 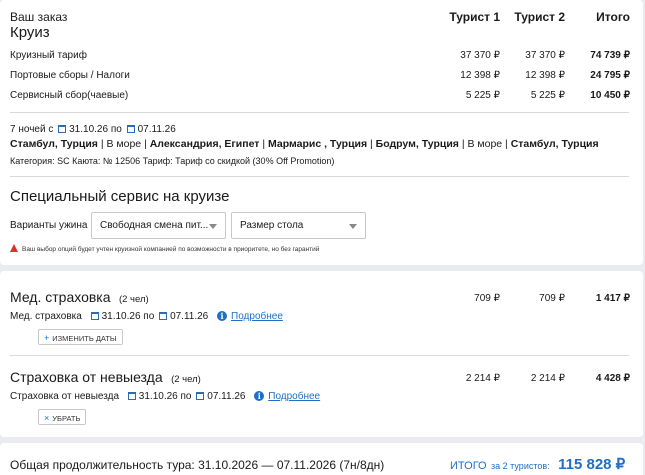 What do you see at coordinates (65, 396) in the screenshot?
I see `cancel-sub-label: Страховка от невыезда` at bounding box center [65, 396].